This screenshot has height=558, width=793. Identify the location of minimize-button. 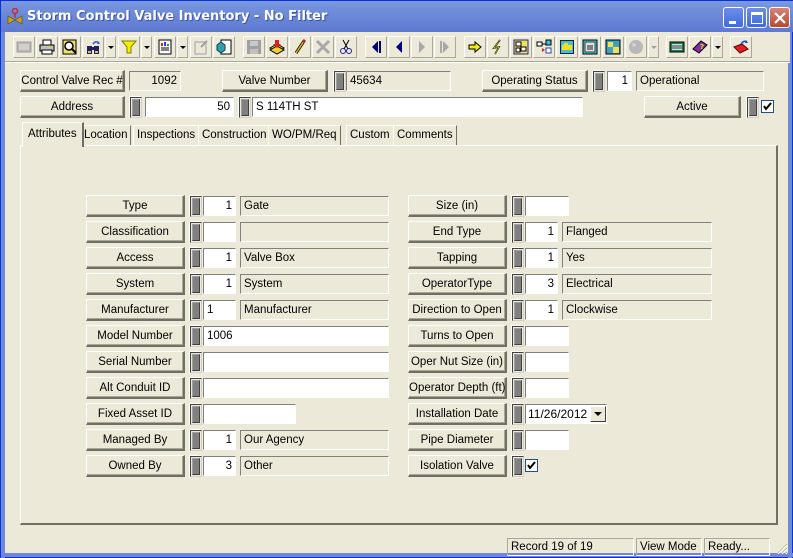
(733, 17).